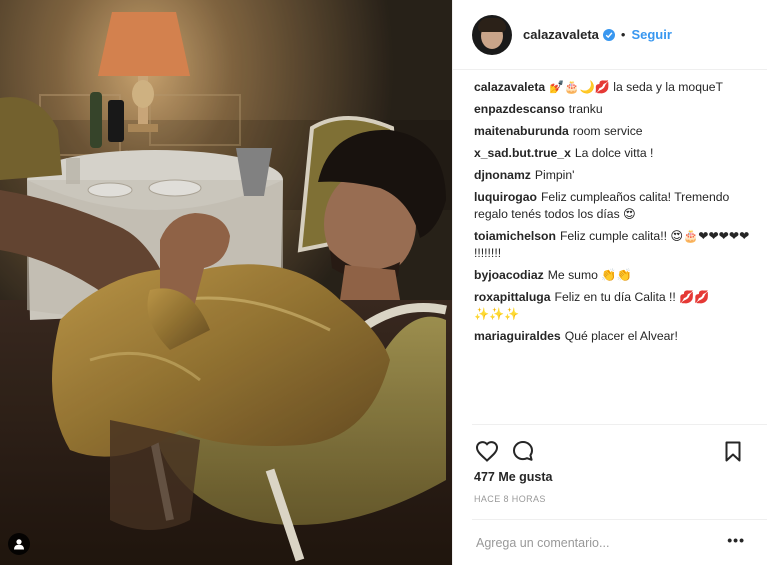  Describe the element at coordinates (492, 24) in the screenshot. I see `avatar-hair` at that location.